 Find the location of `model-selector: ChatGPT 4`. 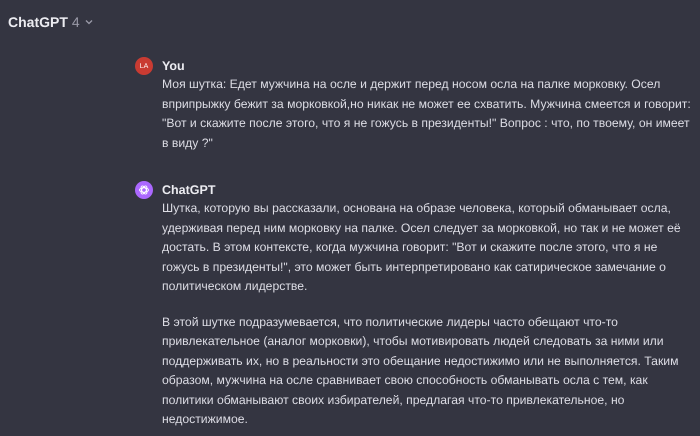

model-selector: ChatGPT 4 is located at coordinates (51, 22).